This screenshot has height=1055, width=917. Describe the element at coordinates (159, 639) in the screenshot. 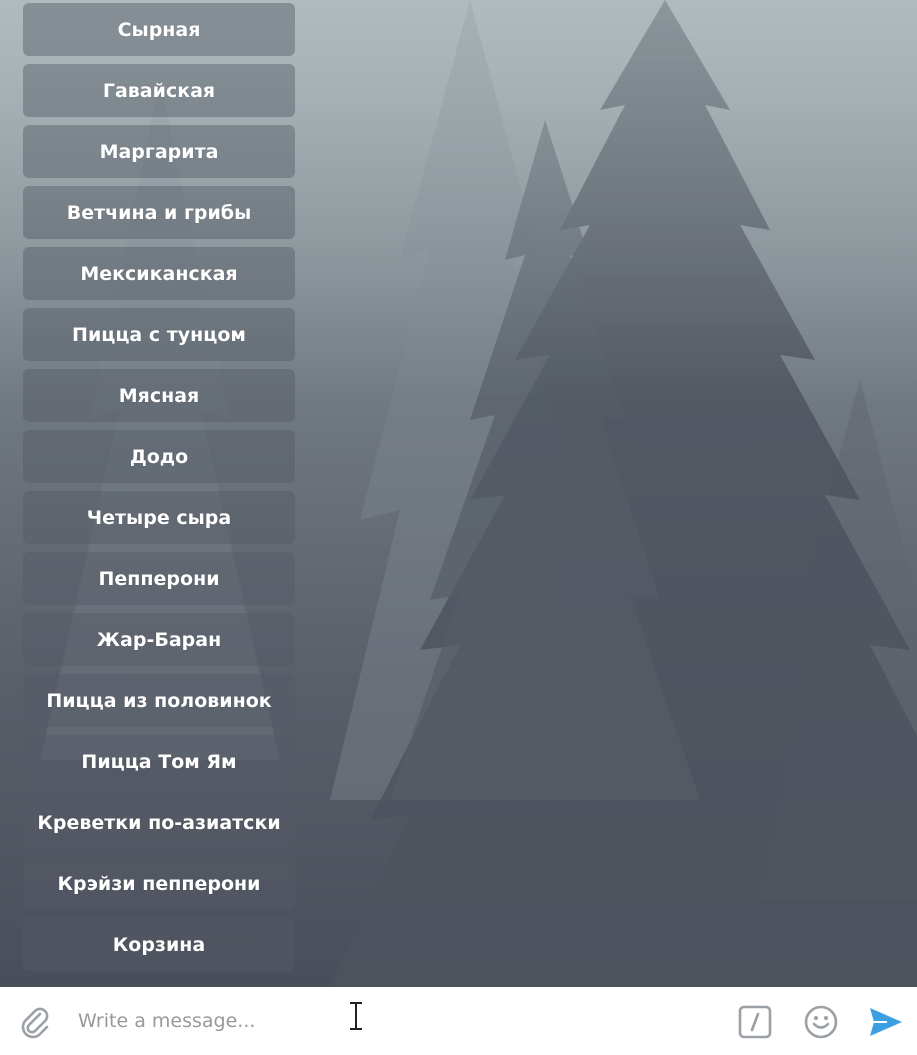

I see `keyboard-button-zhar-baran: Жар-Баран` at that location.